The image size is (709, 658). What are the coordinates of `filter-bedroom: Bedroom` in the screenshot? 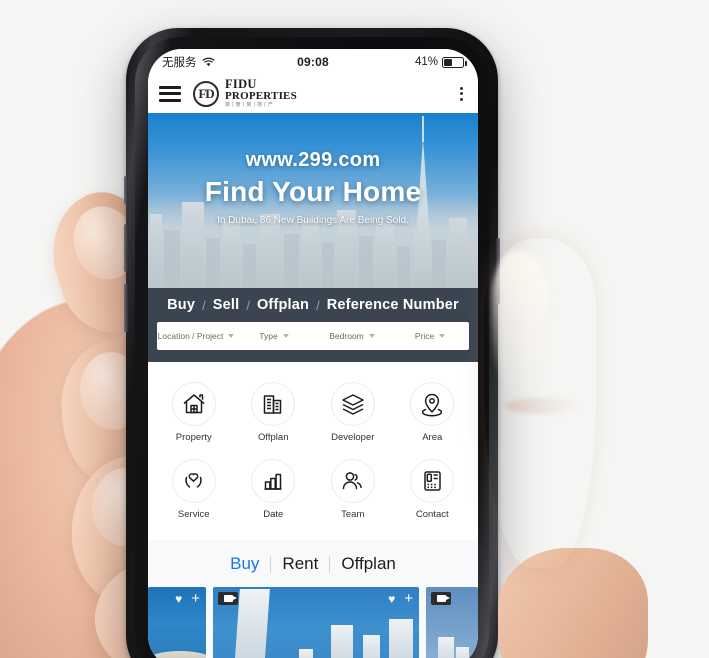 It's located at (352, 336).